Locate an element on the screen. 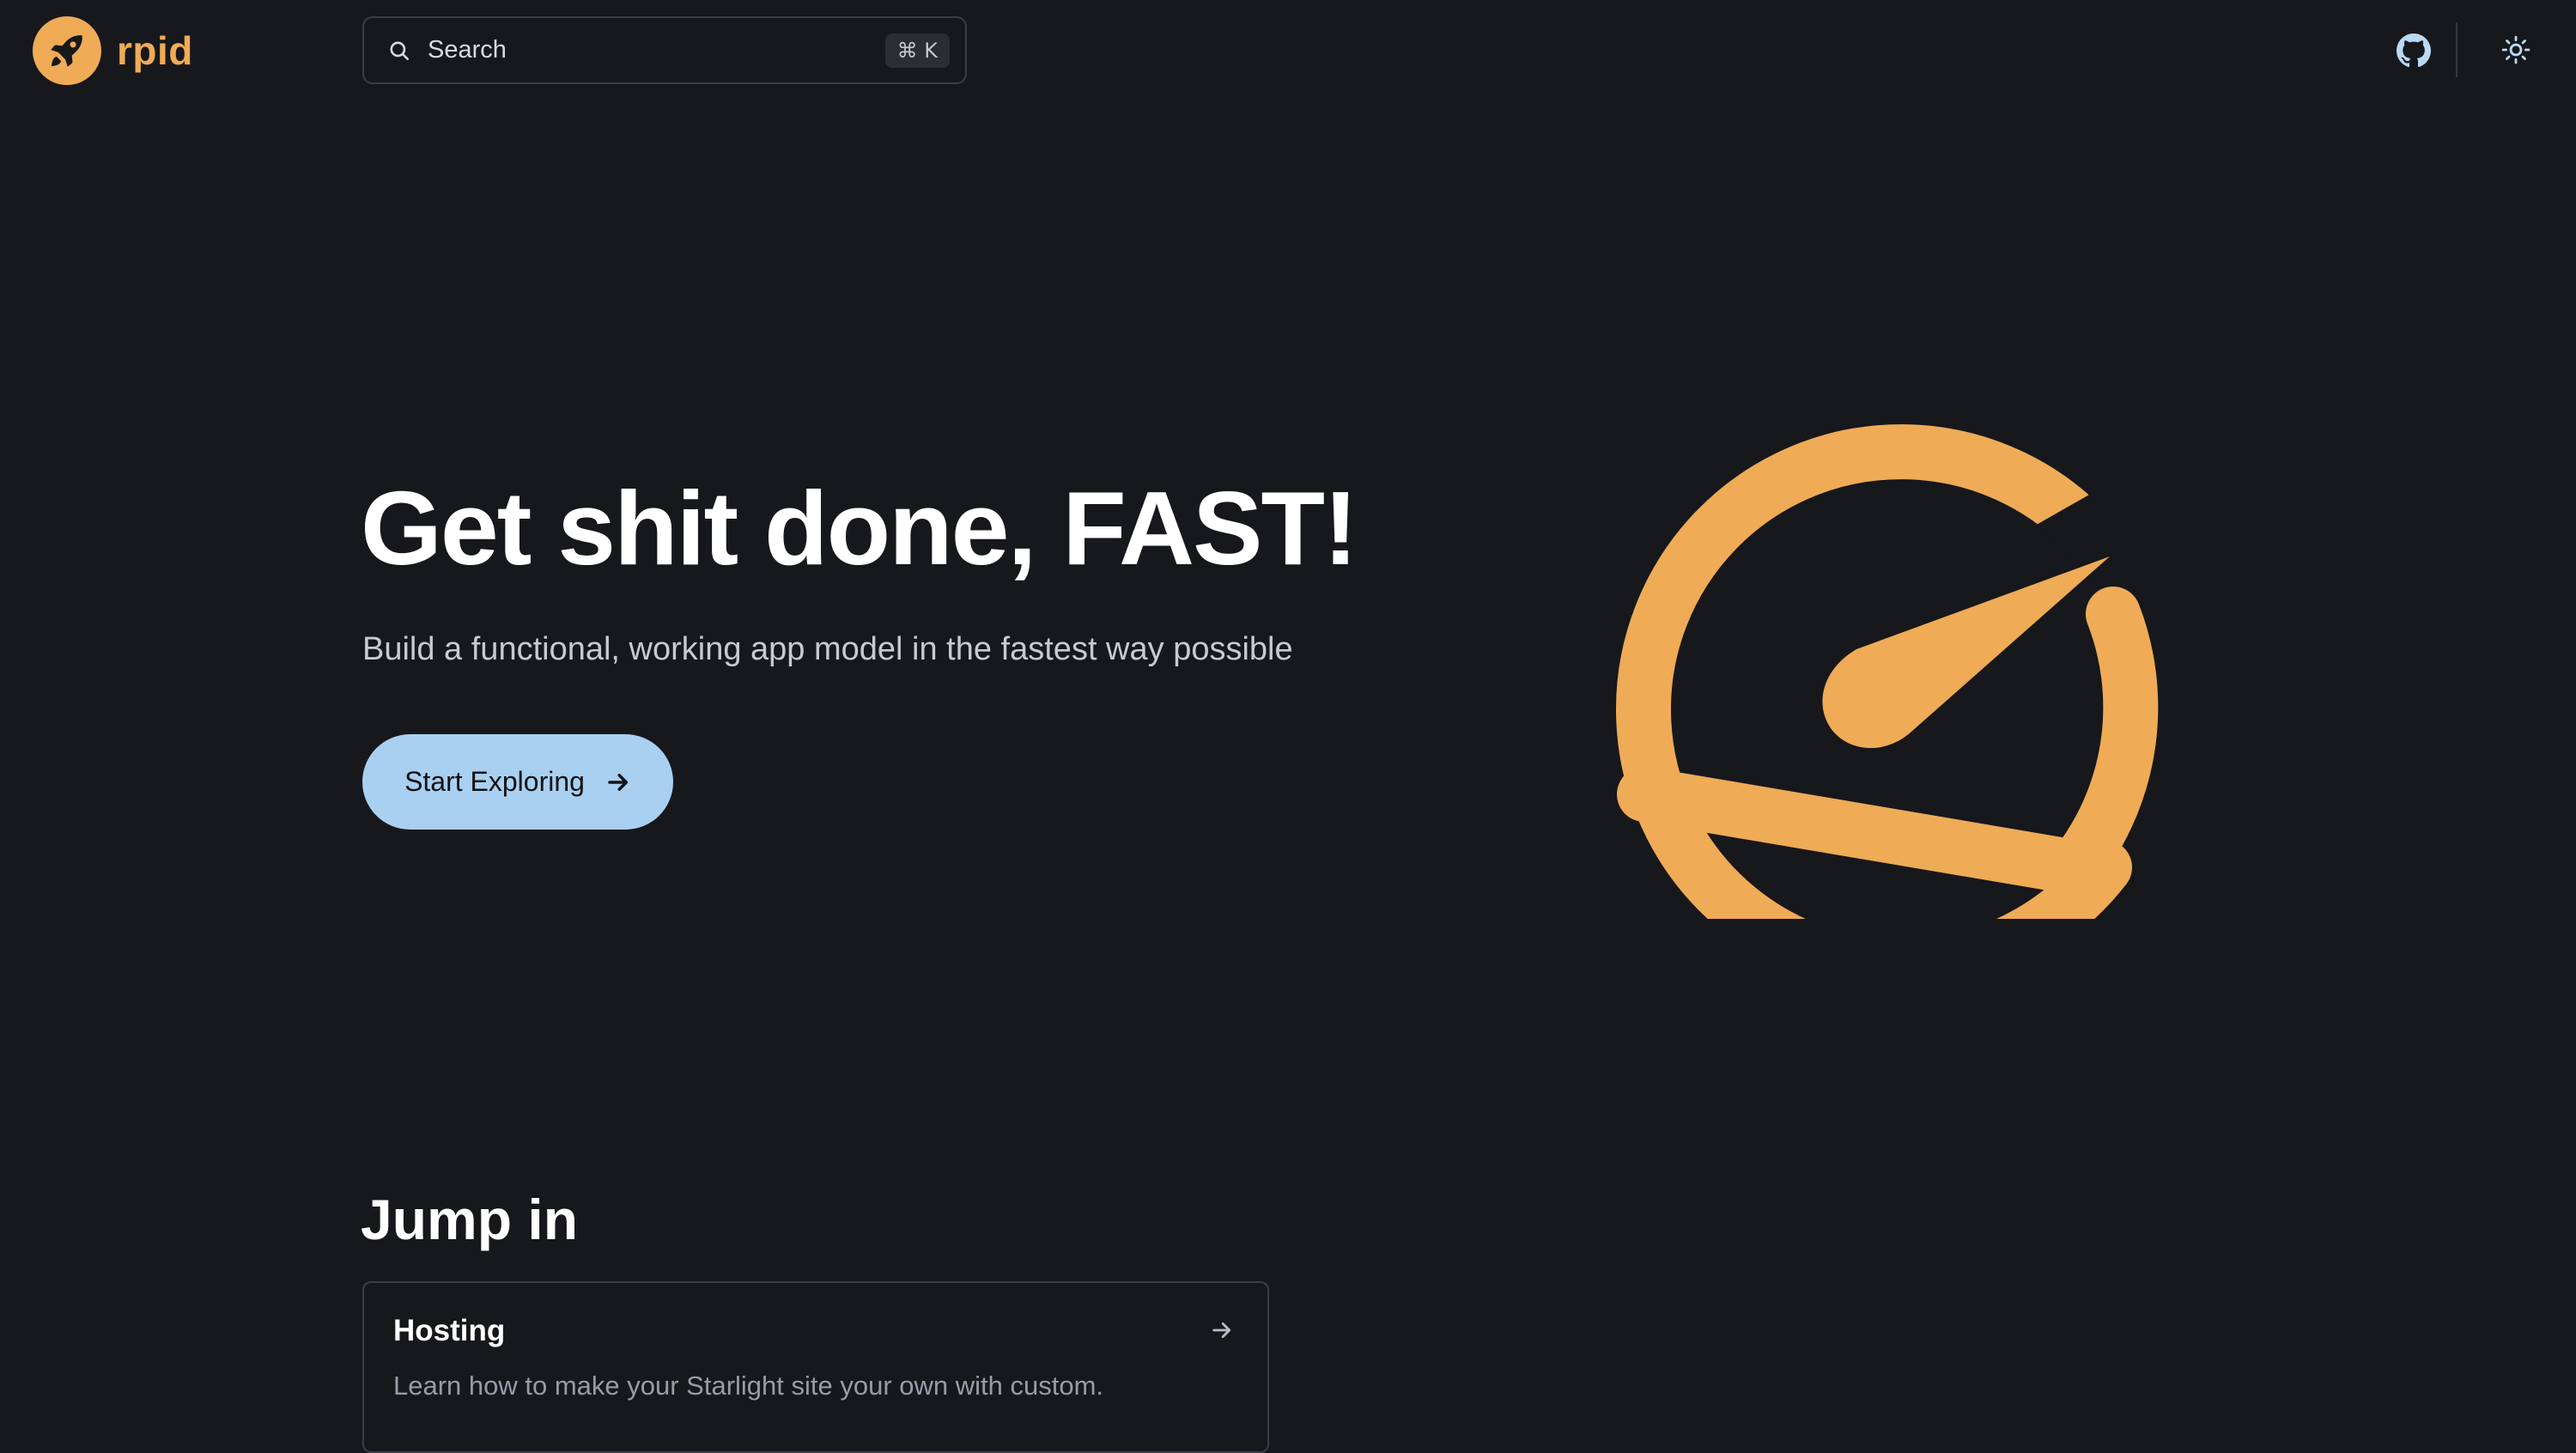 The height and width of the screenshot is (1453, 2576). cta-label: Start Exploring is located at coordinates (494, 781).